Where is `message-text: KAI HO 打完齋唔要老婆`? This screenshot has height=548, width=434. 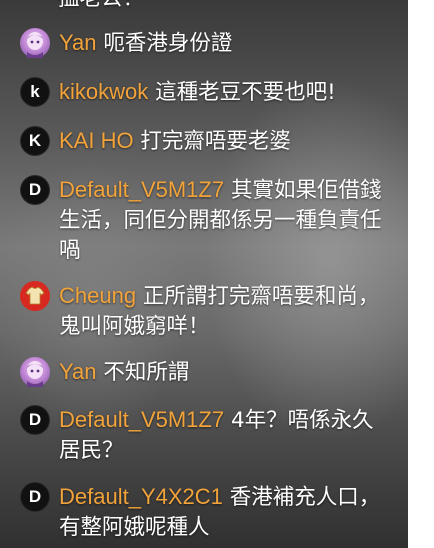 message-text: KAI HO 打完齋唔要老婆 is located at coordinates (226, 141).